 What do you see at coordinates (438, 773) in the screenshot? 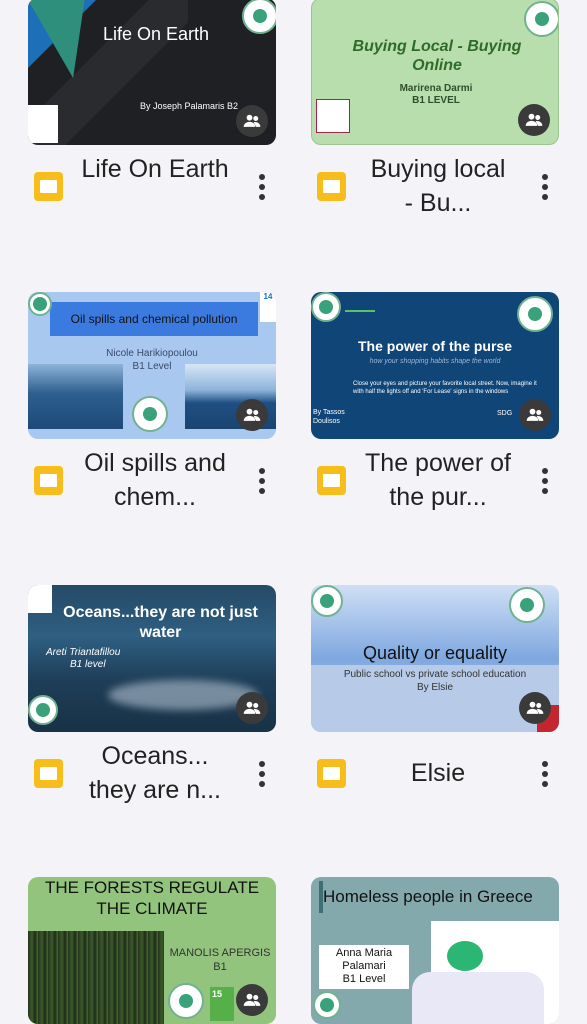
I see `presentation-title: Elsie` at bounding box center [438, 773].